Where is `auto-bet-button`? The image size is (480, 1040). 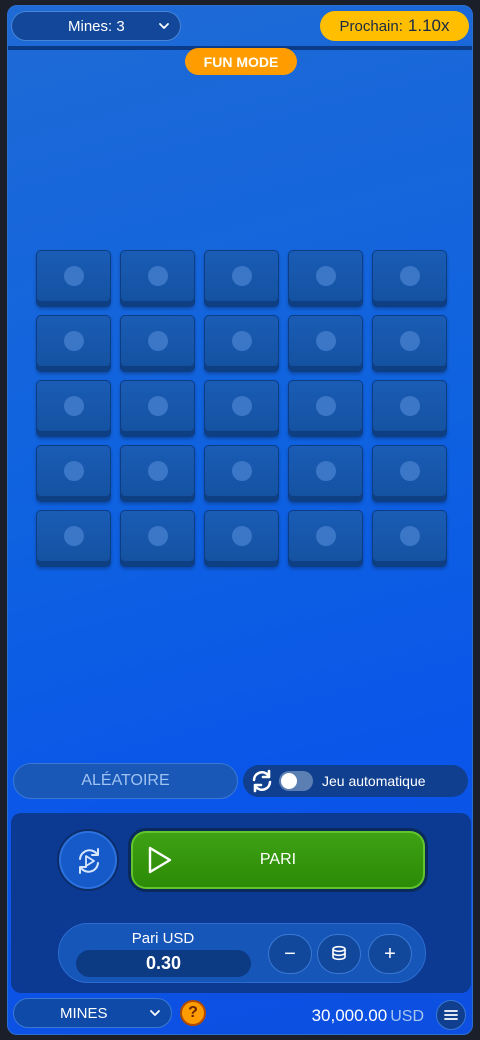 auto-bet-button is located at coordinates (88, 860).